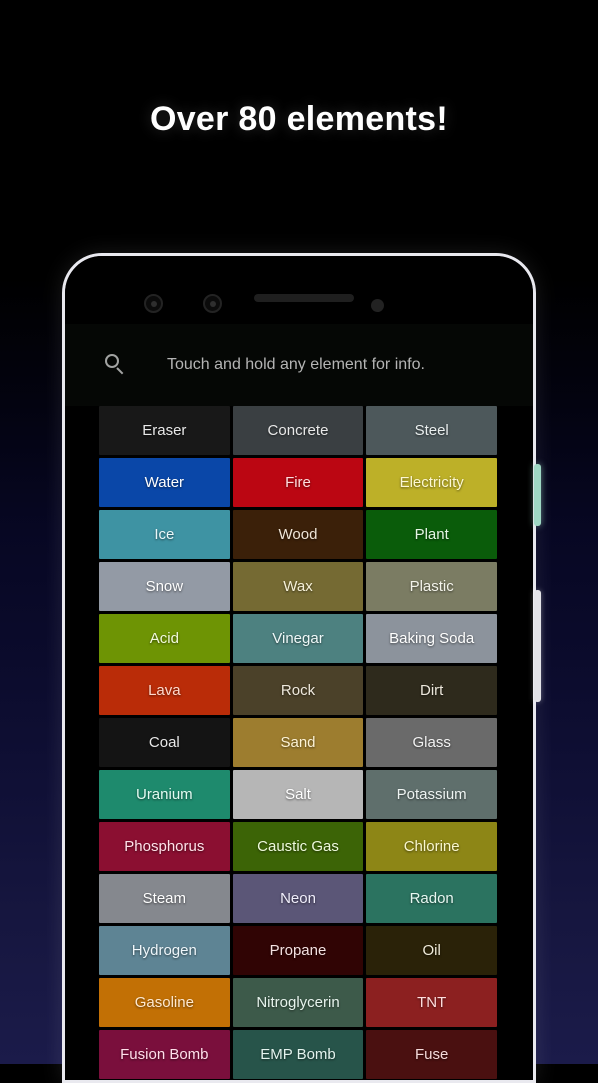 This screenshot has width=598, height=1083. I want to click on earpiece-speaker, so click(304, 298).